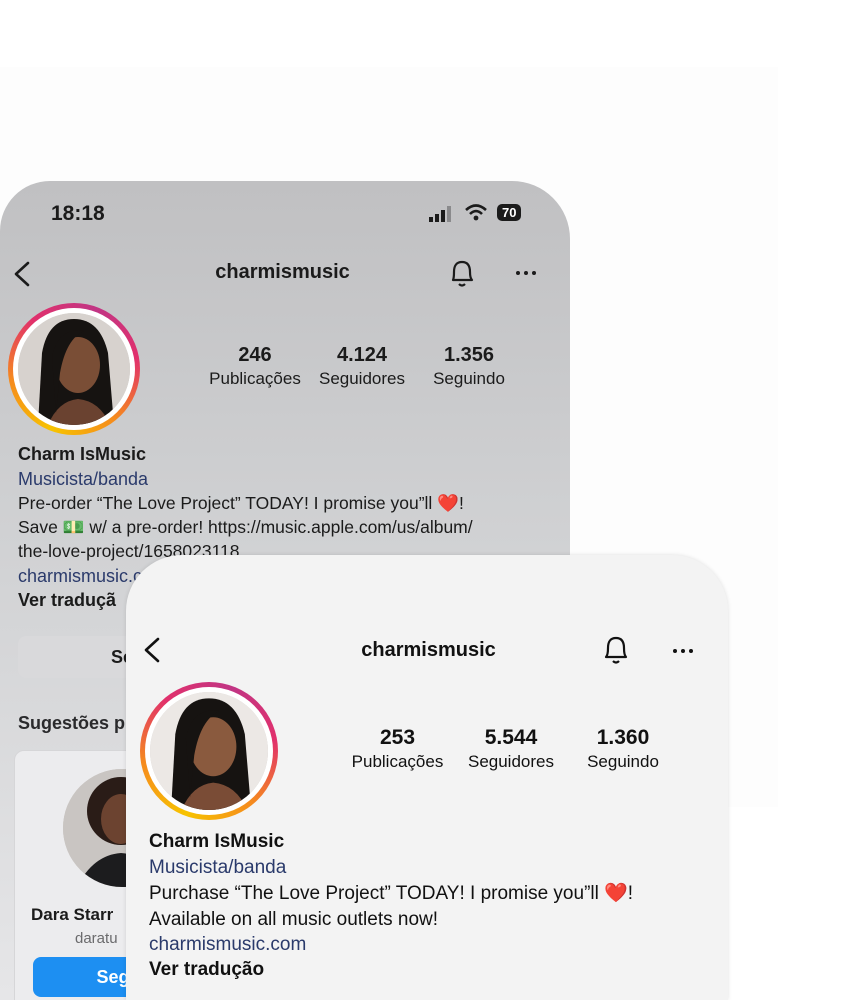  Describe the element at coordinates (96, 938) in the screenshot. I see `suggestion-handle: daratu` at that location.